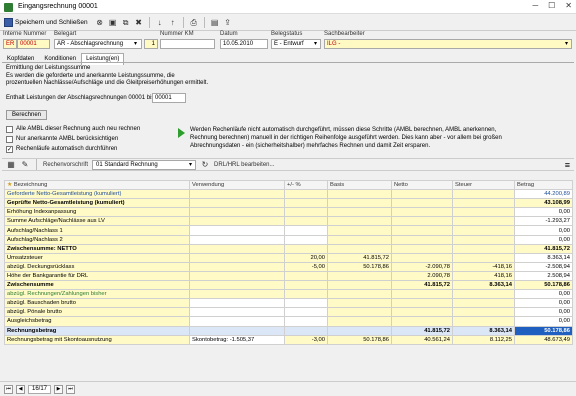 This screenshot has height=396, width=576. What do you see at coordinates (100, 23) in the screenshot?
I see `cancel-icon: ⊗` at bounding box center [100, 23].